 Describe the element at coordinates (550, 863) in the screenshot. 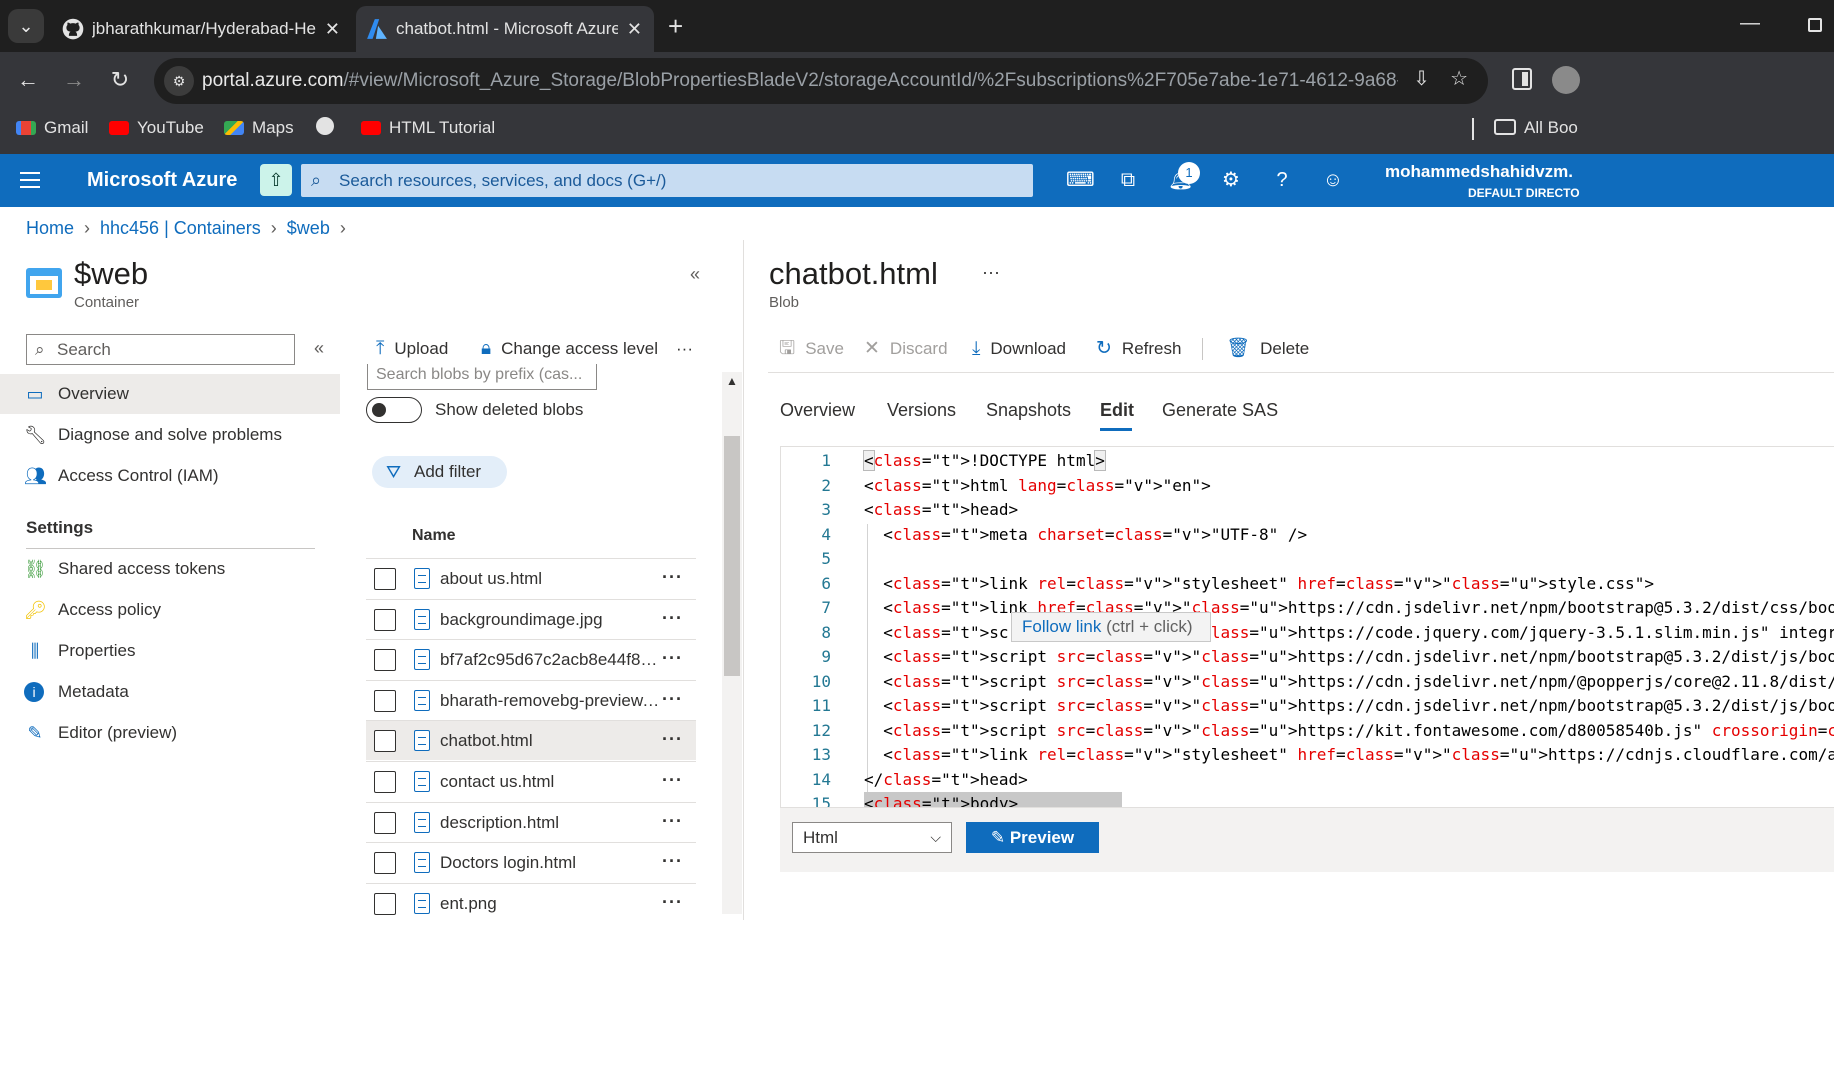

I see `blob-name: Doctors login.html` at that location.